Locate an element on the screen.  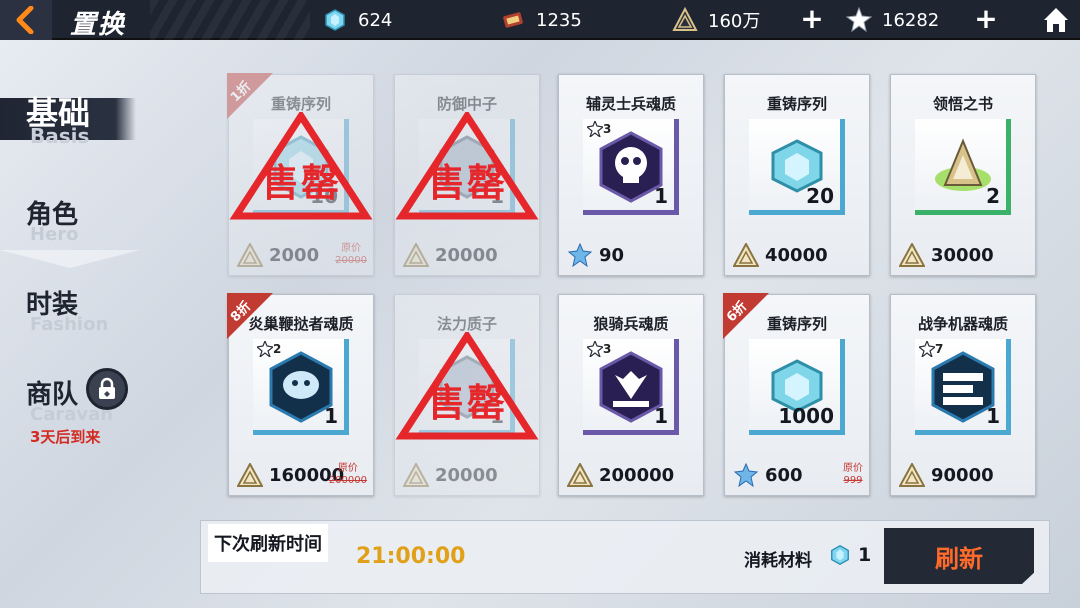
item-name: 辅灵士兵魂质 is located at coordinates (630, 104).